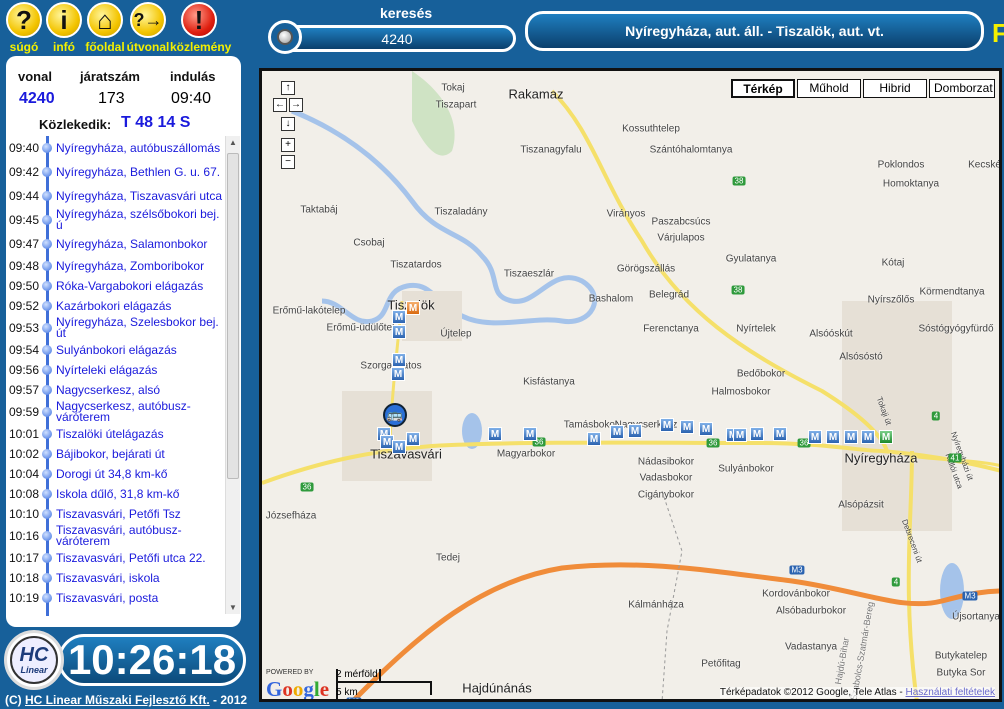 Image resolution: width=1004 pixels, height=709 pixels. Describe the element at coordinates (105, 28) in the screenshot. I see `home-button: ⌂ főoldal` at that location.